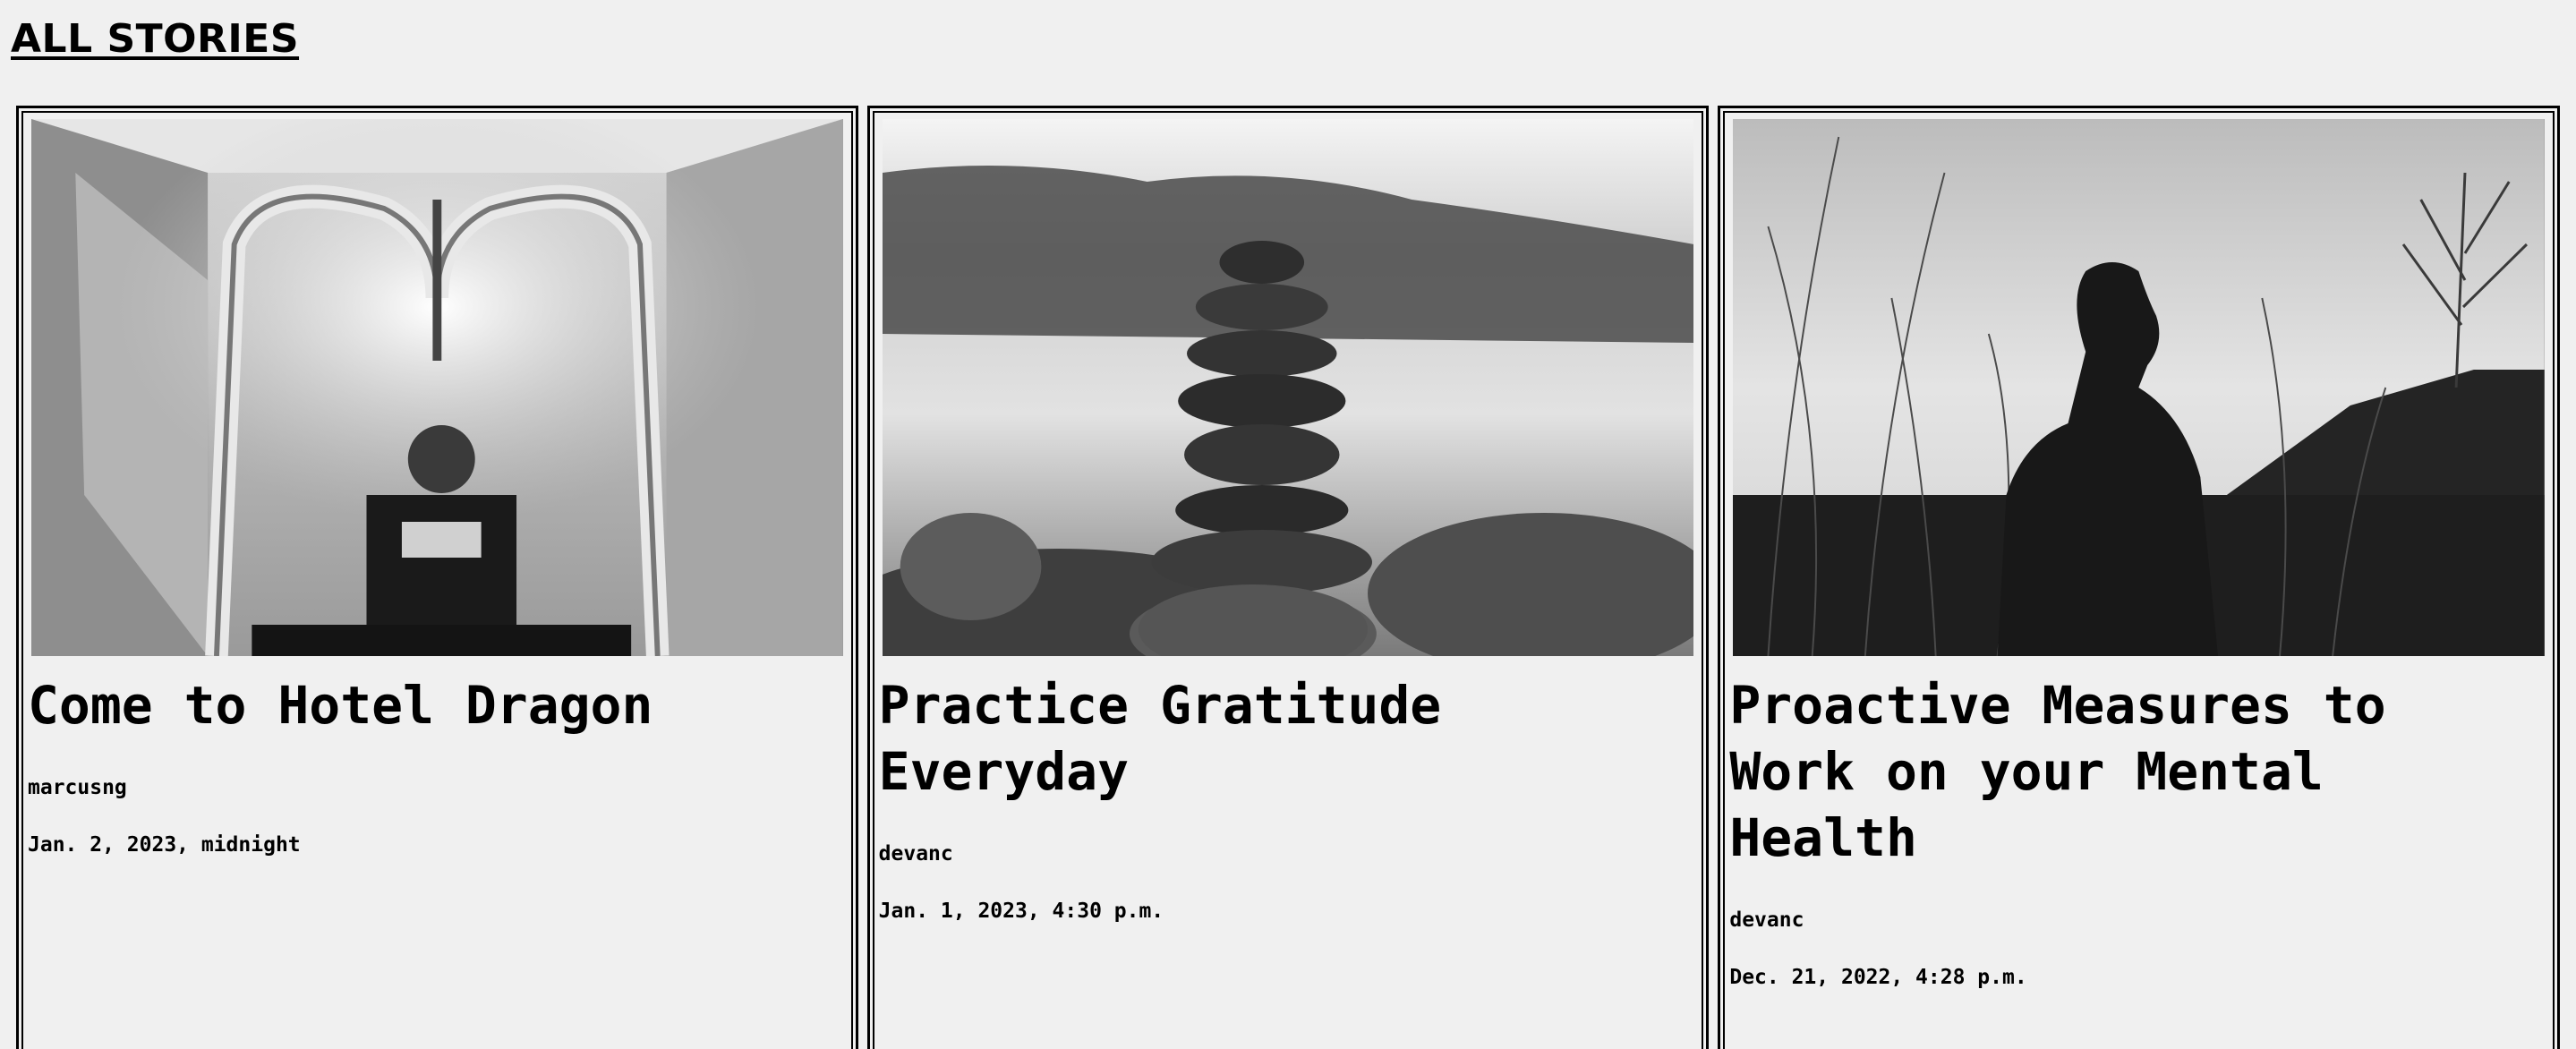 The image size is (2576, 1049). Describe the element at coordinates (164, 845) in the screenshot. I see `story-date: Jan. 2, 2023, midnight` at that location.